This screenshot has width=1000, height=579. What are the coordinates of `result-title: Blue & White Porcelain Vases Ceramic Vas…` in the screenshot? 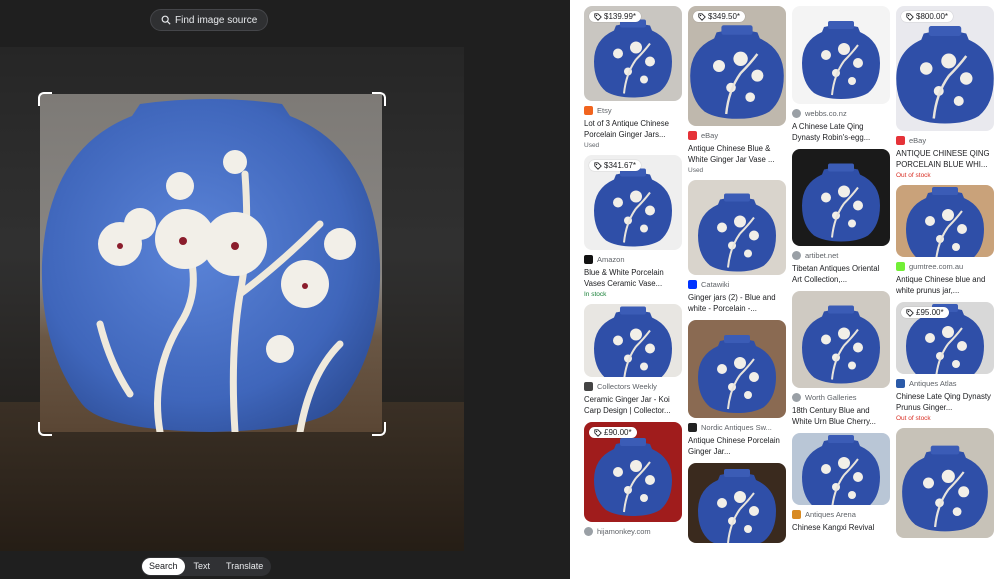 It's located at (633, 278).